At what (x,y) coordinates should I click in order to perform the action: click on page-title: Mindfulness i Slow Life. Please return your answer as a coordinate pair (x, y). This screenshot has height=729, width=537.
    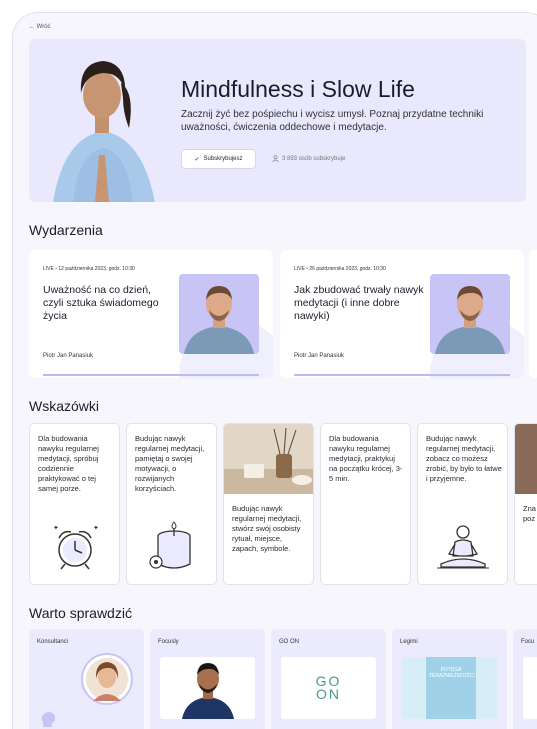
    Looking at the image, I should click on (298, 89).